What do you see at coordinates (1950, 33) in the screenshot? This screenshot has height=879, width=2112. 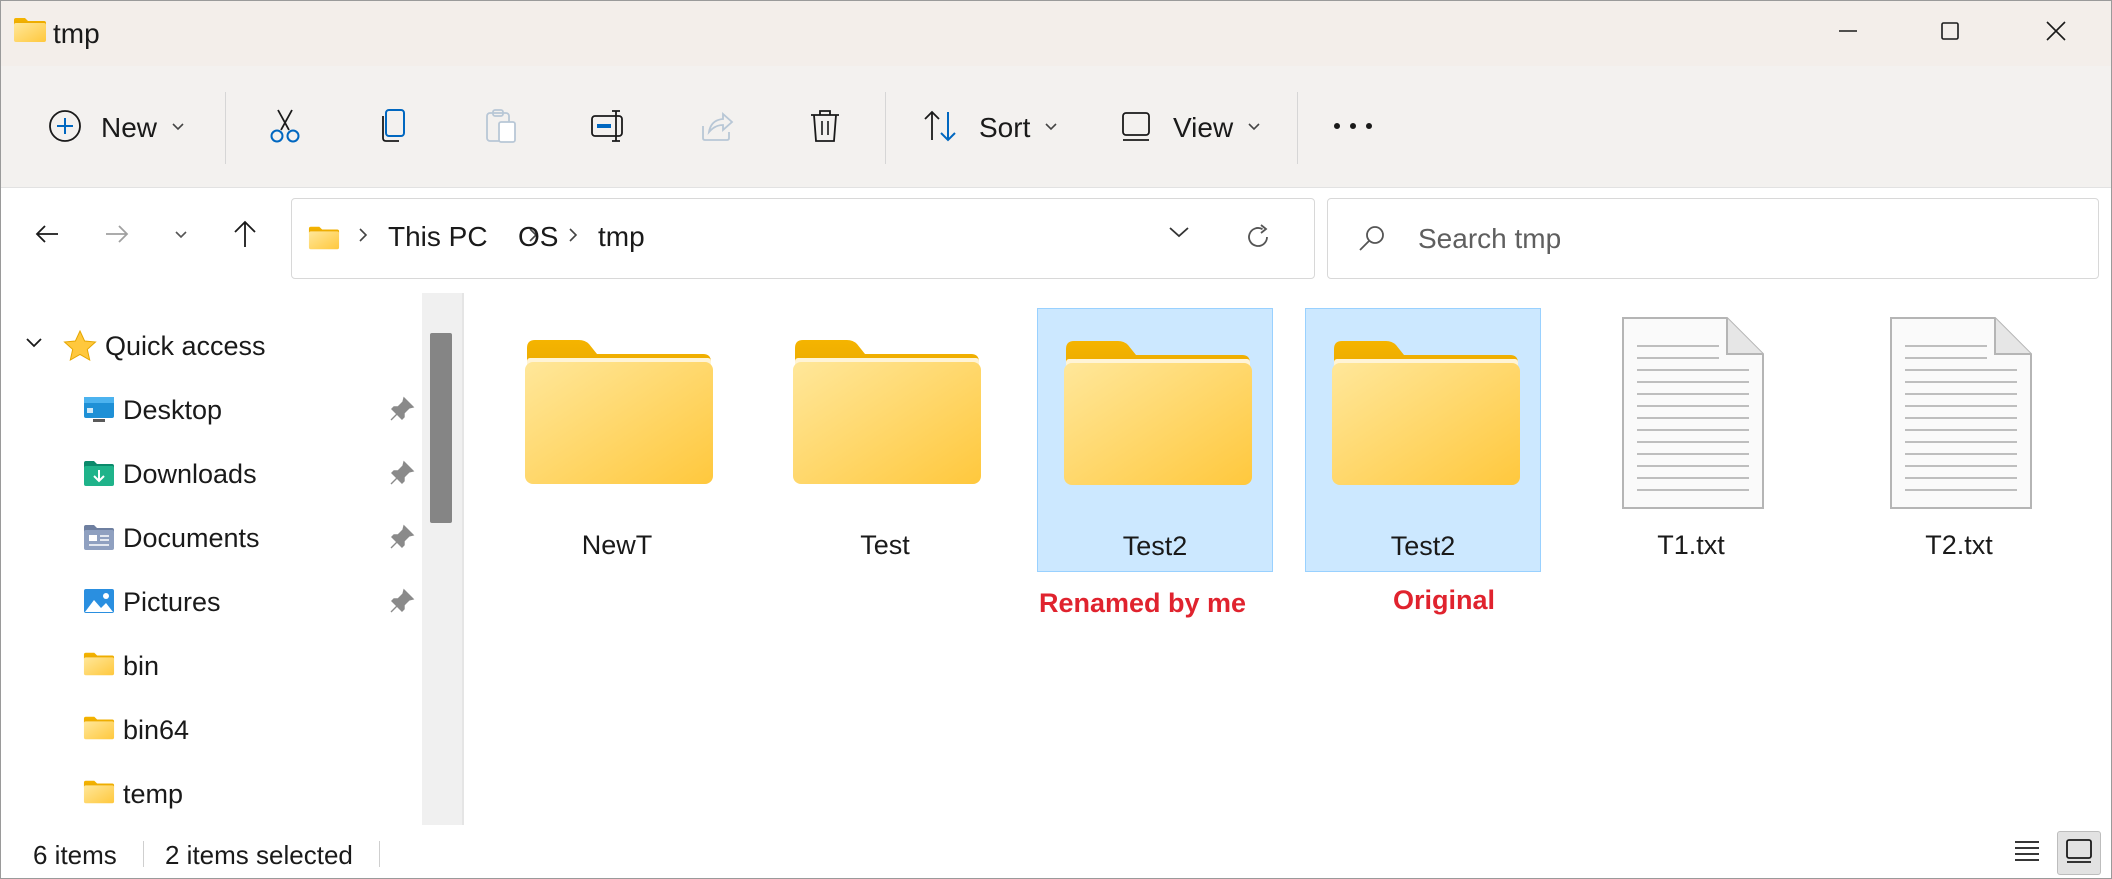 I see `maximize-button` at bounding box center [1950, 33].